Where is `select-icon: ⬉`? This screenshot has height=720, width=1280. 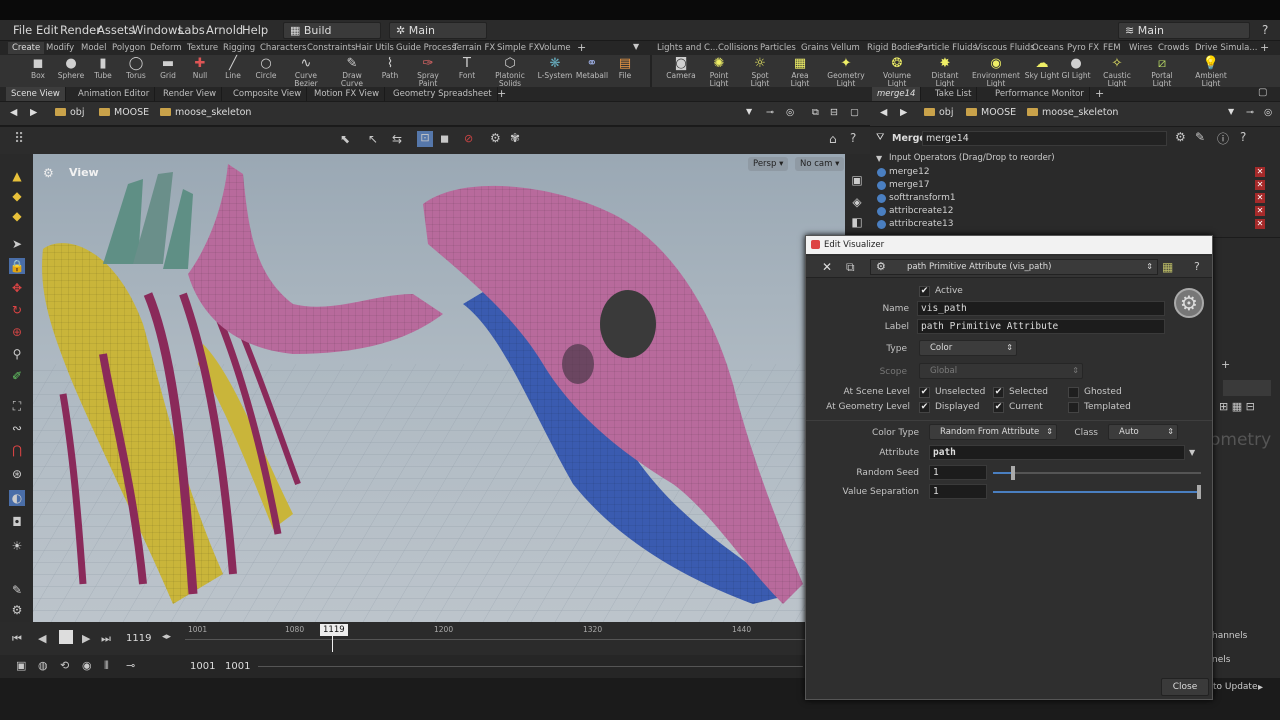 select-icon: ⬉ is located at coordinates (345, 139).